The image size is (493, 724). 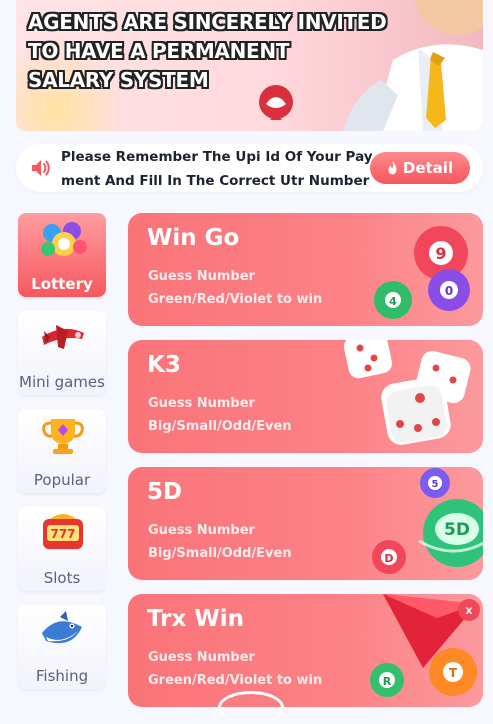 What do you see at coordinates (62, 578) in the screenshot?
I see `category-label: Slots` at bounding box center [62, 578].